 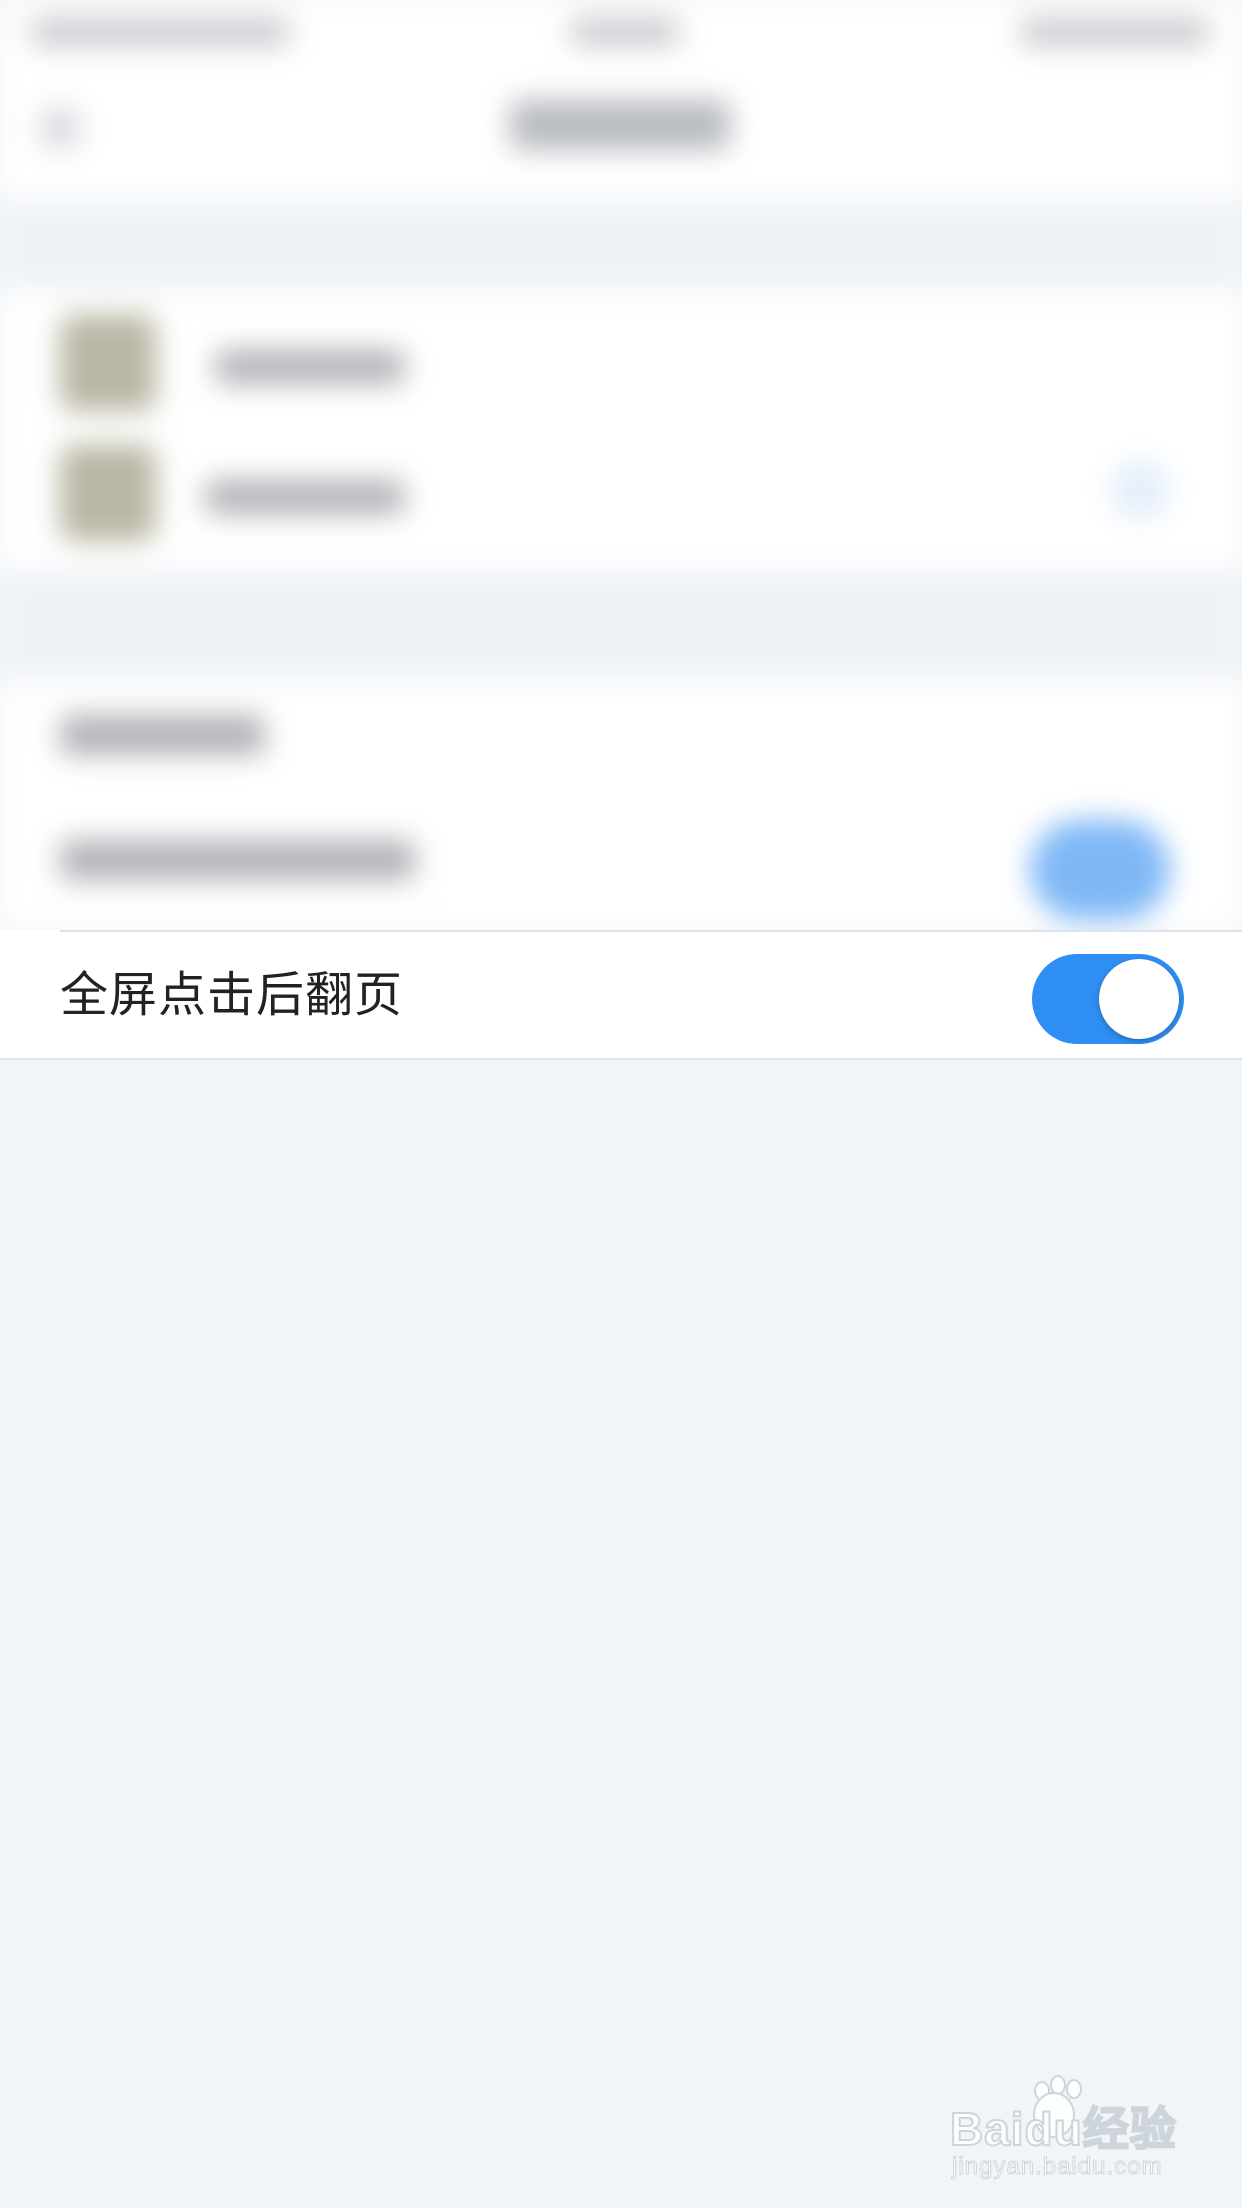 I want to click on nav-bar, so click(x=621, y=130).